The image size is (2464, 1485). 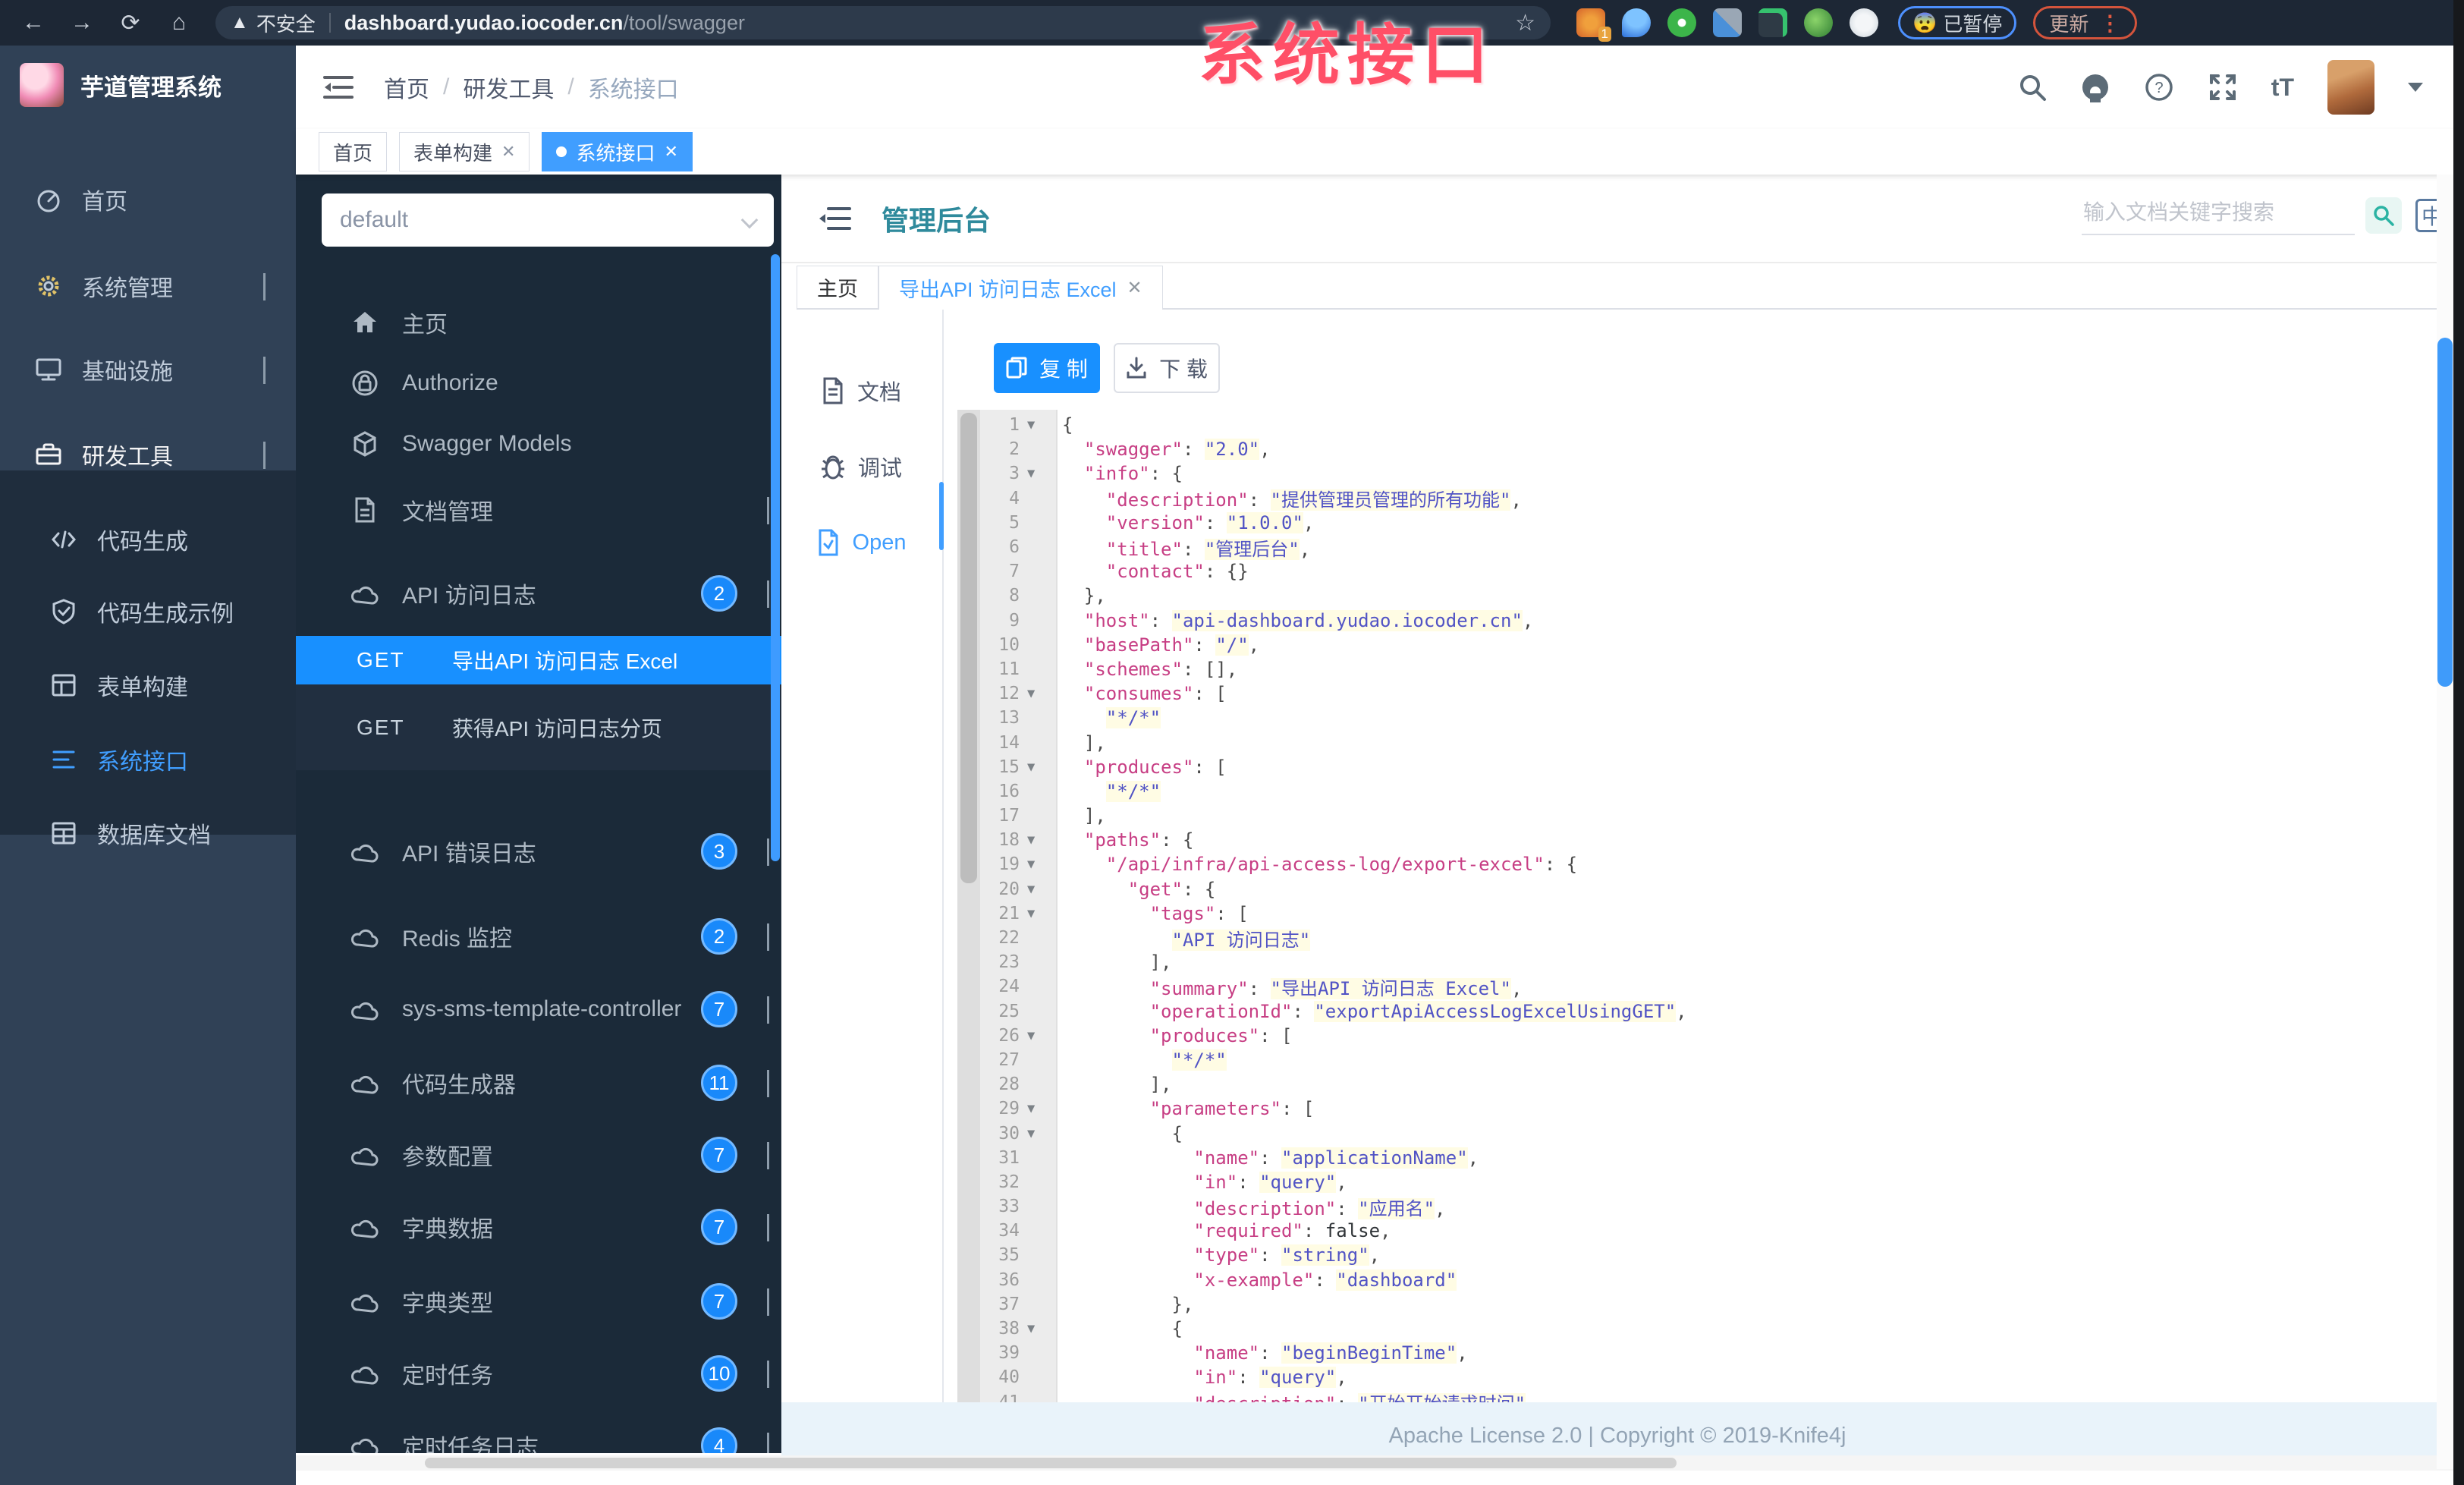 What do you see at coordinates (861, 466) in the screenshot?
I see `doc-side-tab-调试: 调试` at bounding box center [861, 466].